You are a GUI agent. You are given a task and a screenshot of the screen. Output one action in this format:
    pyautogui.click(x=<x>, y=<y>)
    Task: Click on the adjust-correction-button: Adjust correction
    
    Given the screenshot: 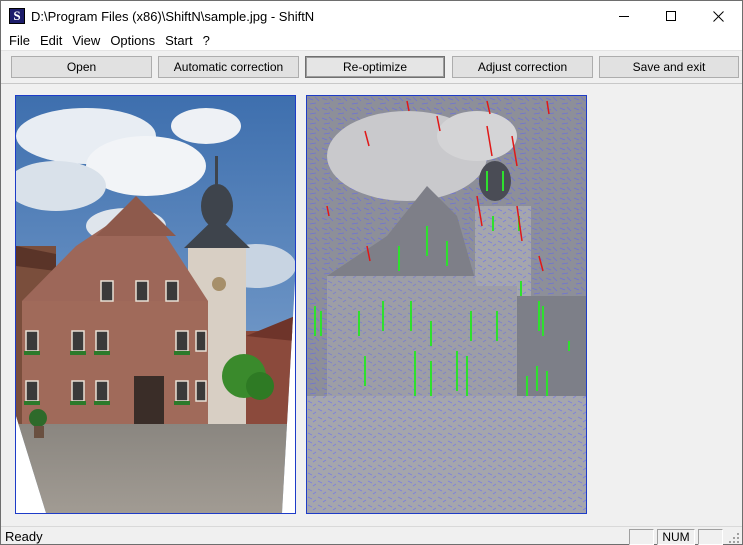 What is the action you would take?
    pyautogui.click(x=522, y=67)
    